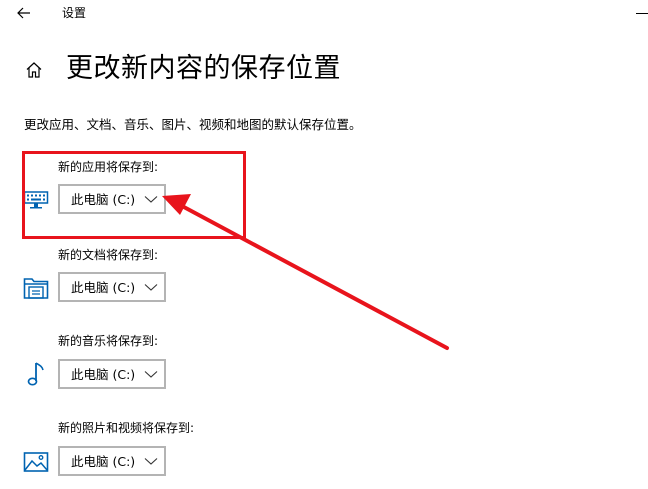 This screenshot has height=489, width=648. I want to click on home-button, so click(34, 70).